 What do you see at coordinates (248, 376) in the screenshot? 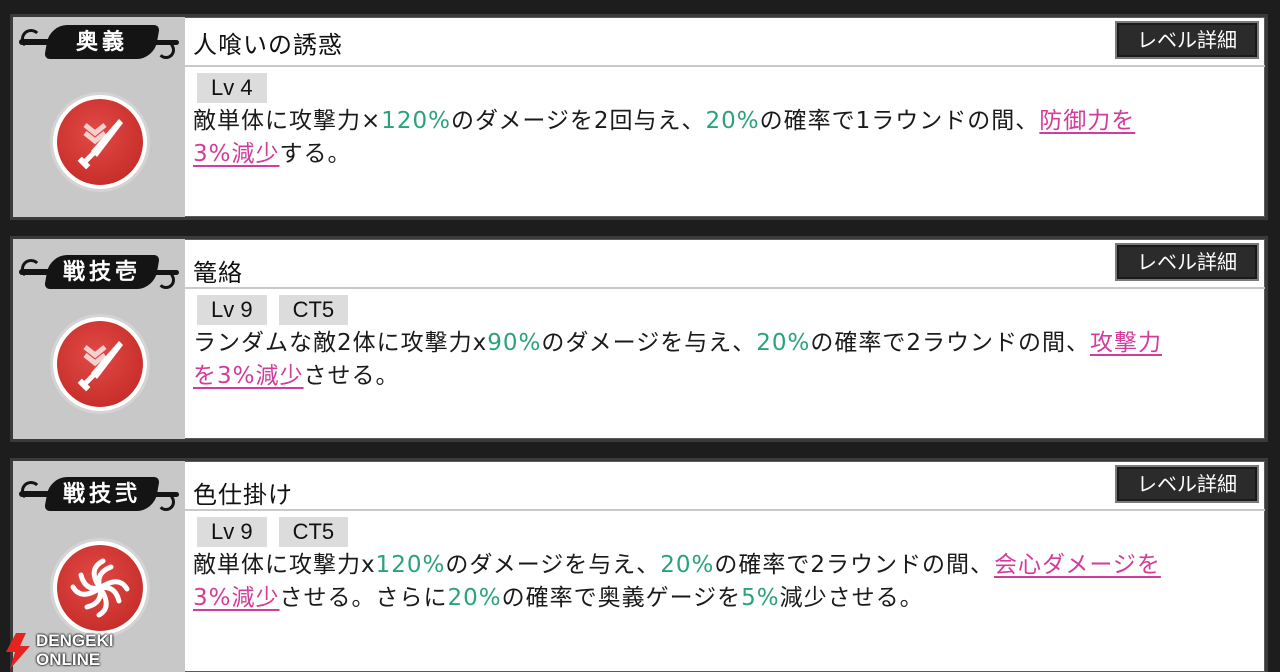
I see `debuff-link: を3%減少` at bounding box center [248, 376].